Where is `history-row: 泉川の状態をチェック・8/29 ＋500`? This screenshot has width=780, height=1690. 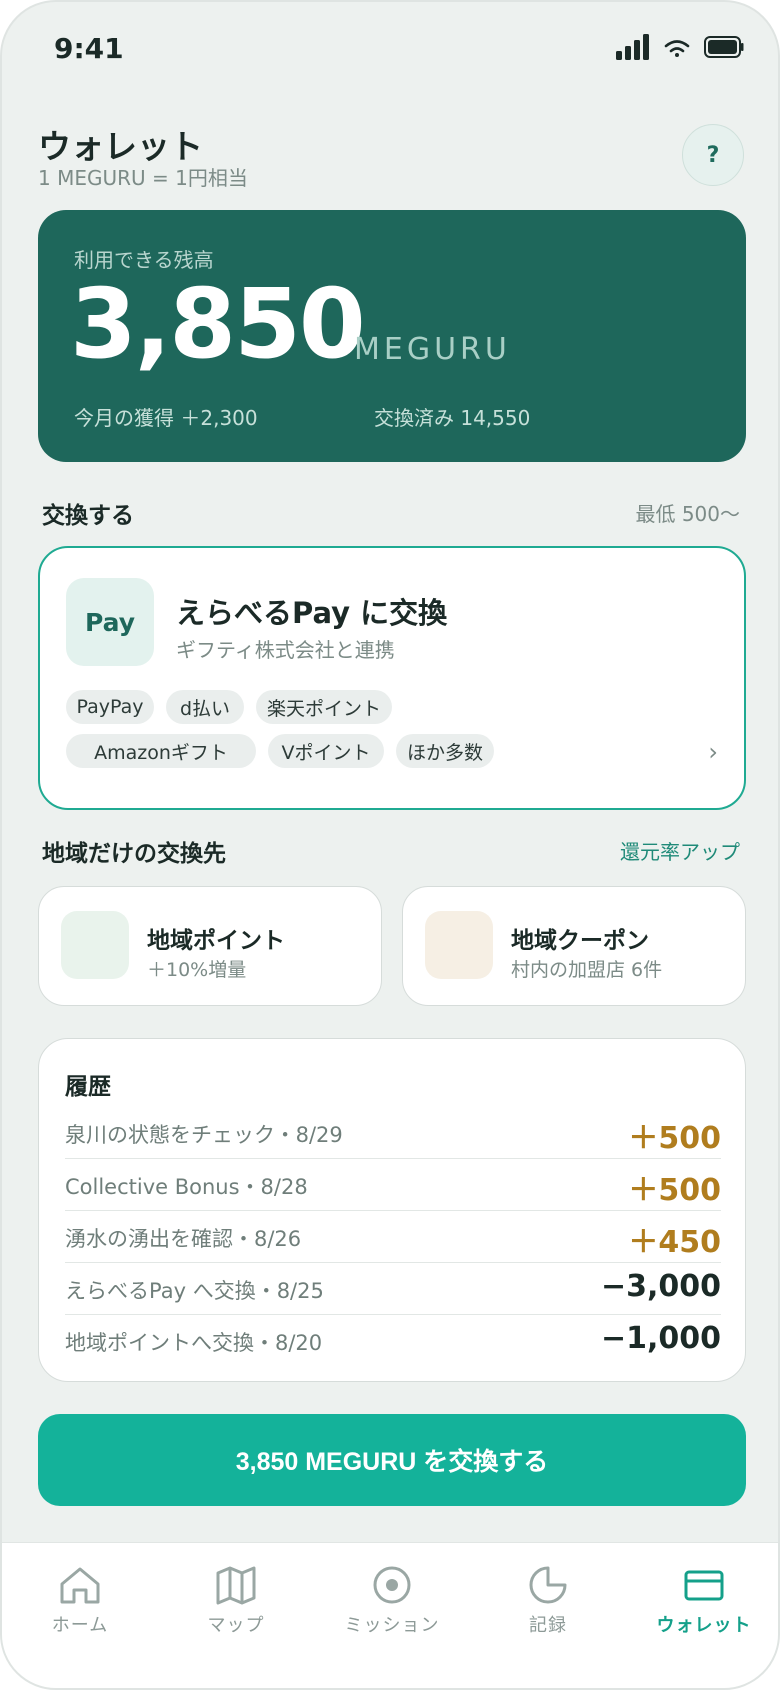 history-row: 泉川の状態をチェック・8/29 ＋500 is located at coordinates (393, 1133).